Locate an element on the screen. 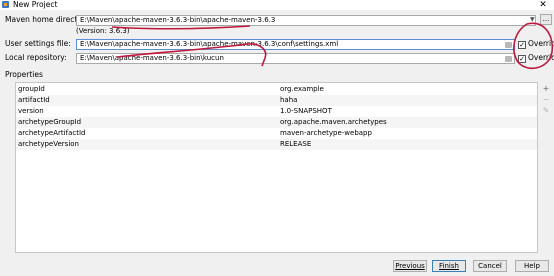 Image resolution: width=554 pixels, height=276 pixels. red-pen-annotations is located at coordinates (332, 46).